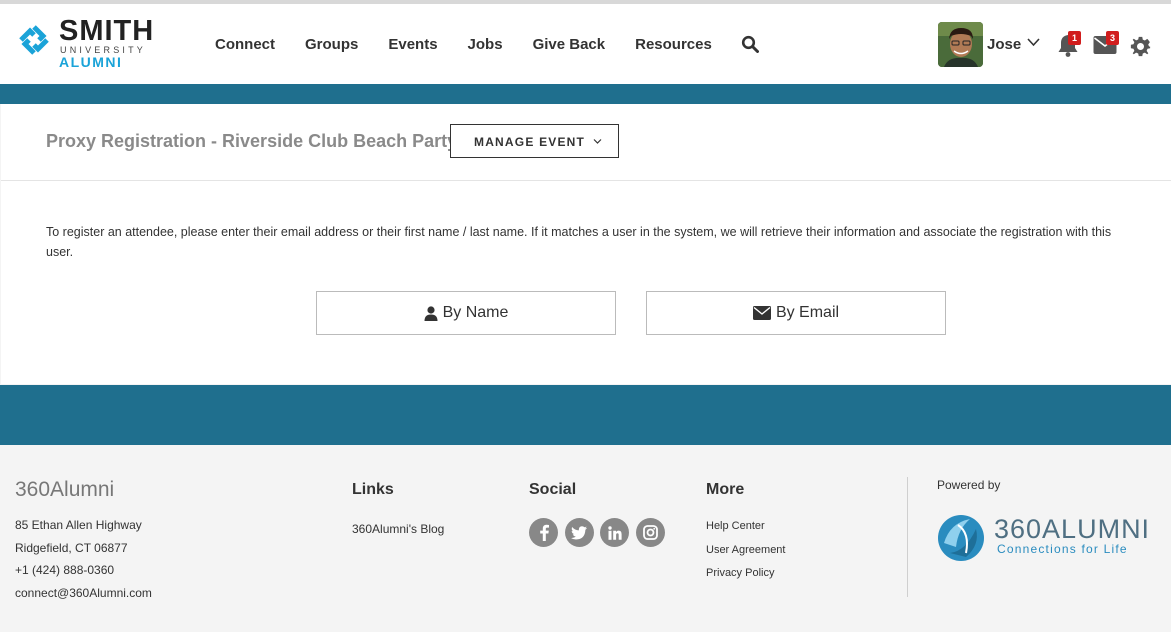  What do you see at coordinates (1062, 549) in the screenshot?
I see `360alumni-tagline: Connections for Life` at bounding box center [1062, 549].